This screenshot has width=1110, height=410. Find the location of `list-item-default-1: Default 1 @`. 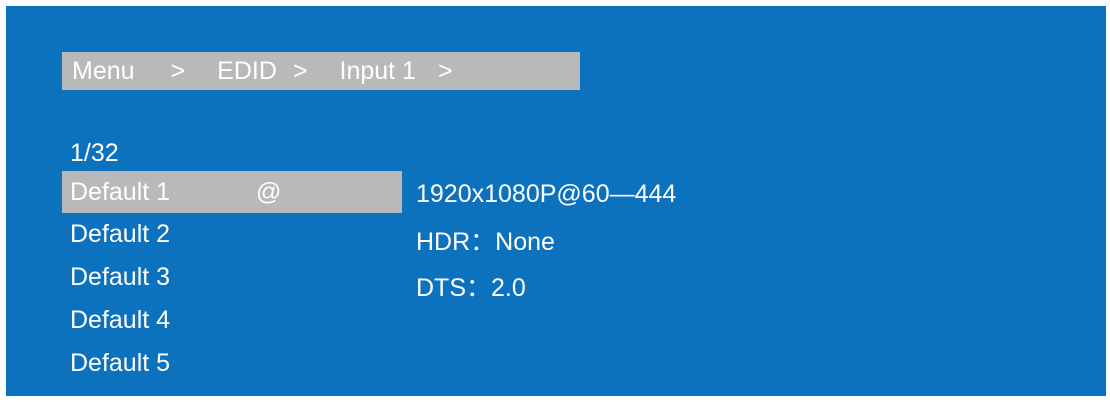

list-item-default-1: Default 1 @ is located at coordinates (232, 192).